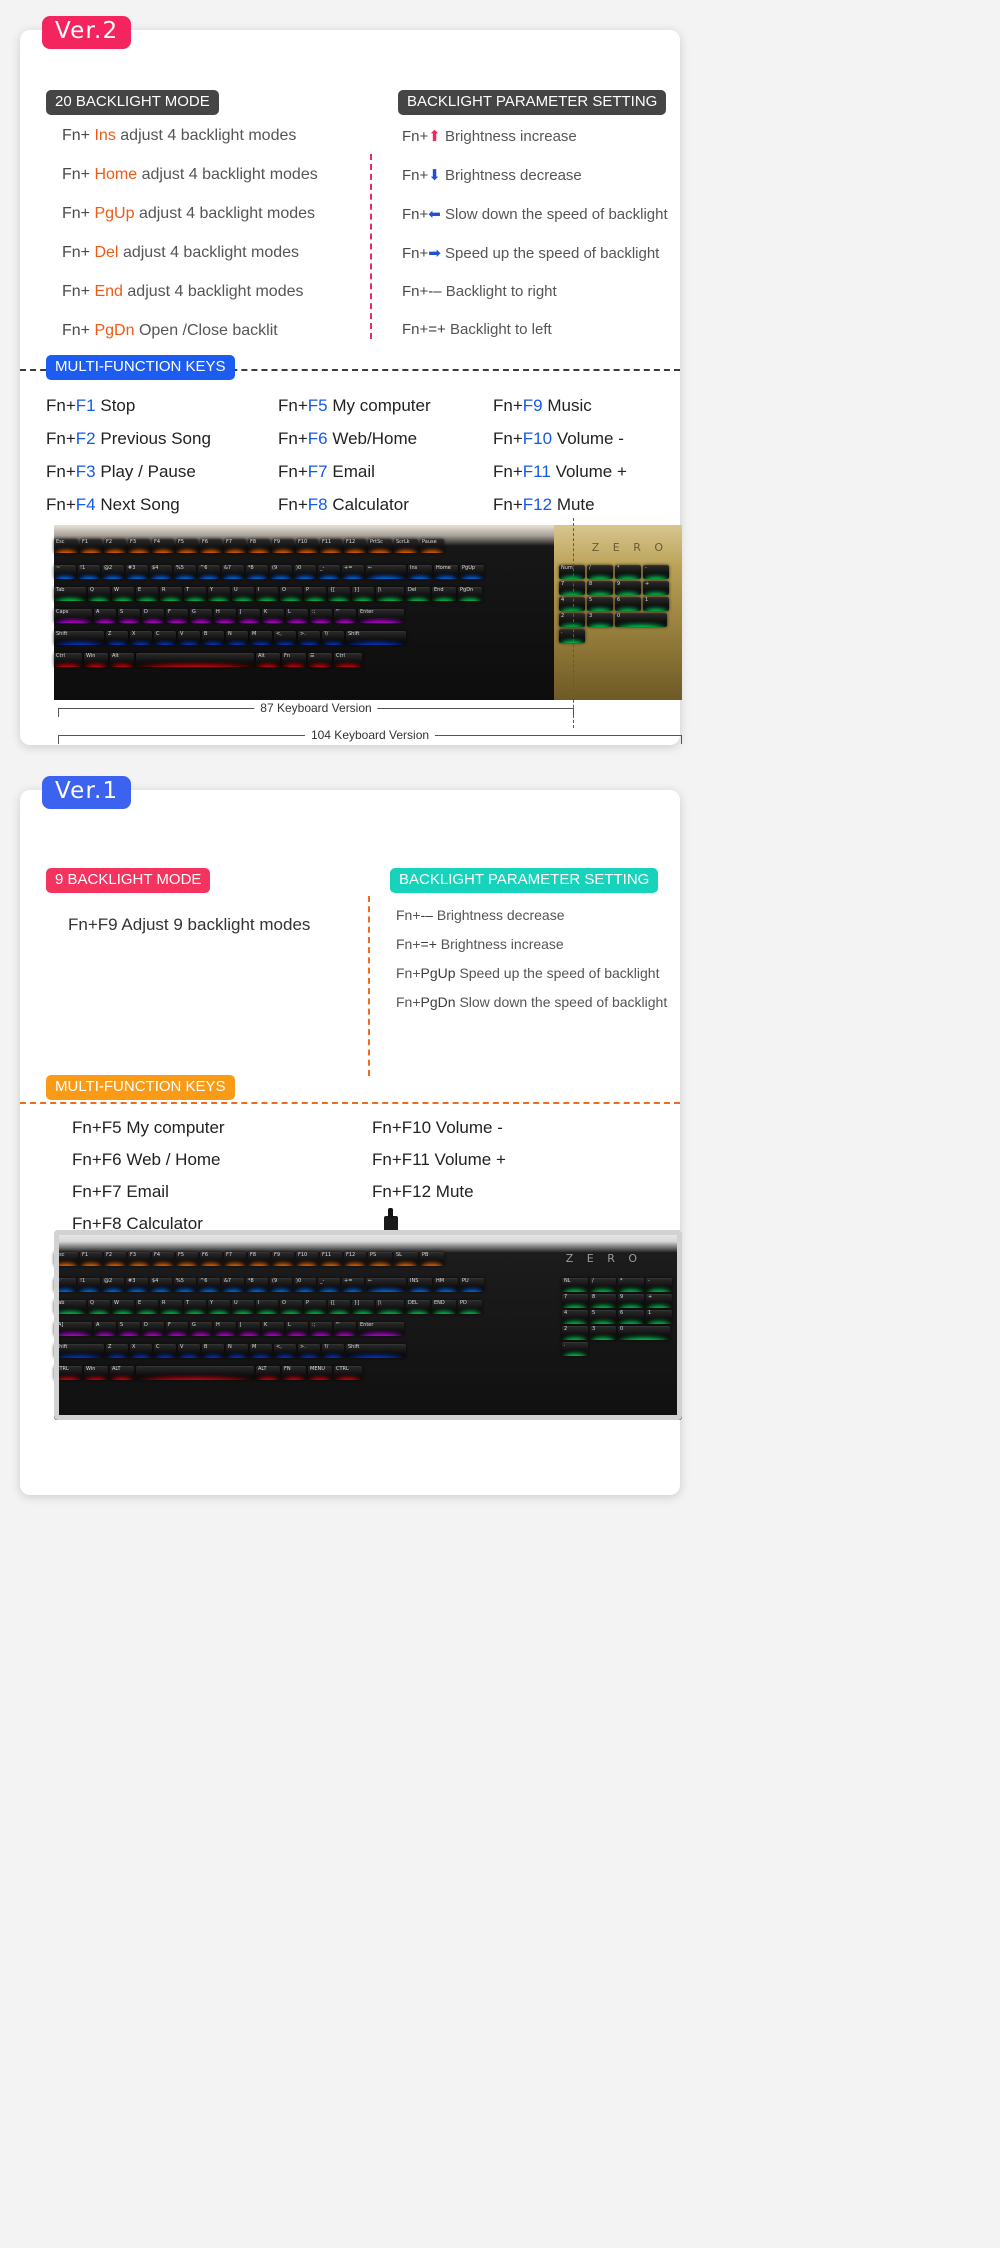  I want to click on list-item: Fn+PgUp Speed up the speed of backlight, so click(533, 973).